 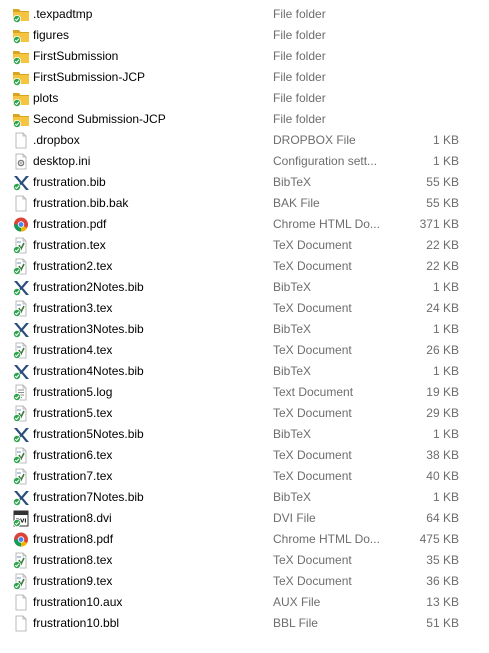 What do you see at coordinates (244, 119) in the screenshot?
I see `file-row: Second Submission-JCP File folder` at bounding box center [244, 119].